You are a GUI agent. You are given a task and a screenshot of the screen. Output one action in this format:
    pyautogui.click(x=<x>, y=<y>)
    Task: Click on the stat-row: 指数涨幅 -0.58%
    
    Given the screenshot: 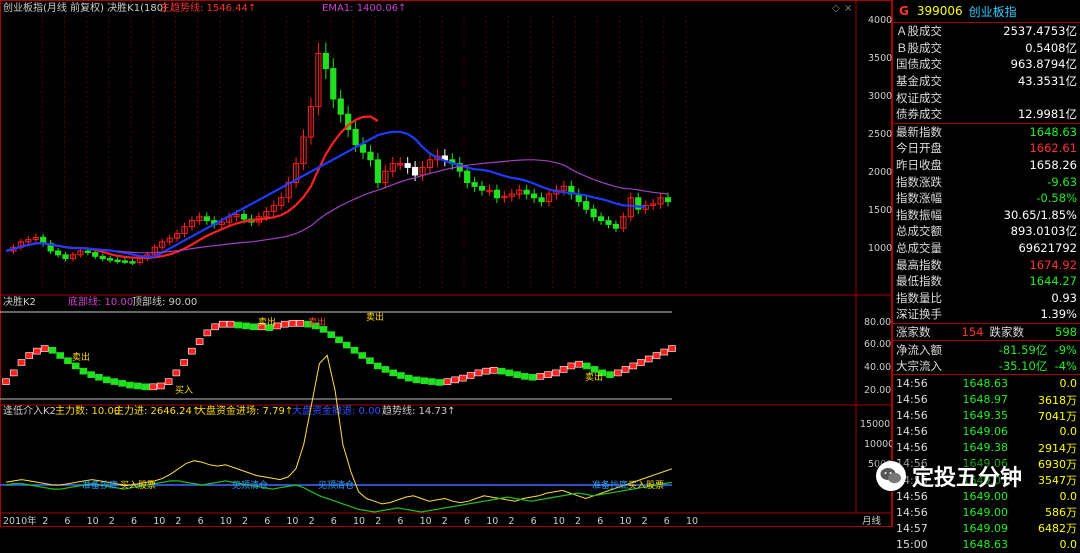 What is the action you would take?
    pyautogui.click(x=986, y=198)
    